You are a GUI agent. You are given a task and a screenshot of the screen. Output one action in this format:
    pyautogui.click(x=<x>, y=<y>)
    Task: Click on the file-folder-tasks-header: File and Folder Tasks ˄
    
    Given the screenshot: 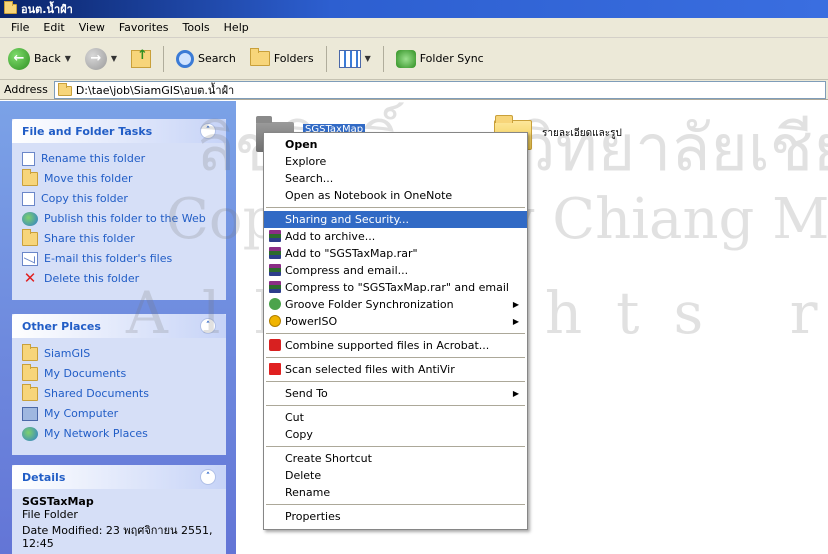 What is the action you would take?
    pyautogui.click(x=119, y=131)
    